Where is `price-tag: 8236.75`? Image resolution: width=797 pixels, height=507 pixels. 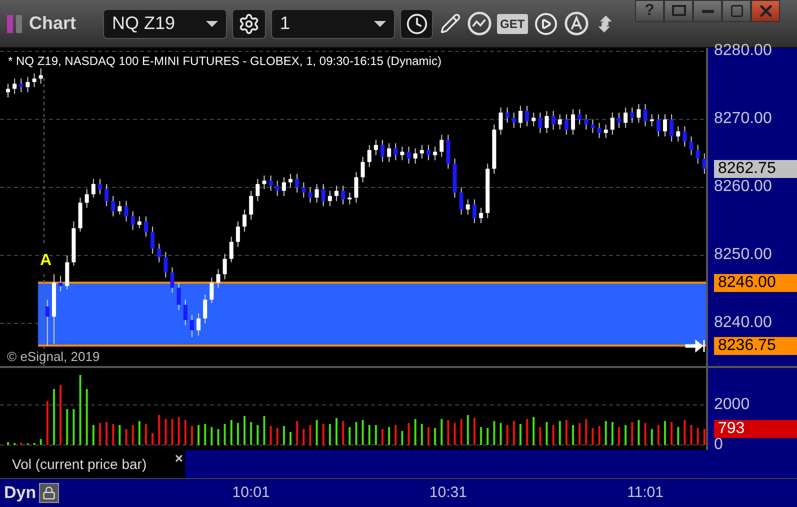
price-tag: 8236.75 is located at coordinates (755, 345).